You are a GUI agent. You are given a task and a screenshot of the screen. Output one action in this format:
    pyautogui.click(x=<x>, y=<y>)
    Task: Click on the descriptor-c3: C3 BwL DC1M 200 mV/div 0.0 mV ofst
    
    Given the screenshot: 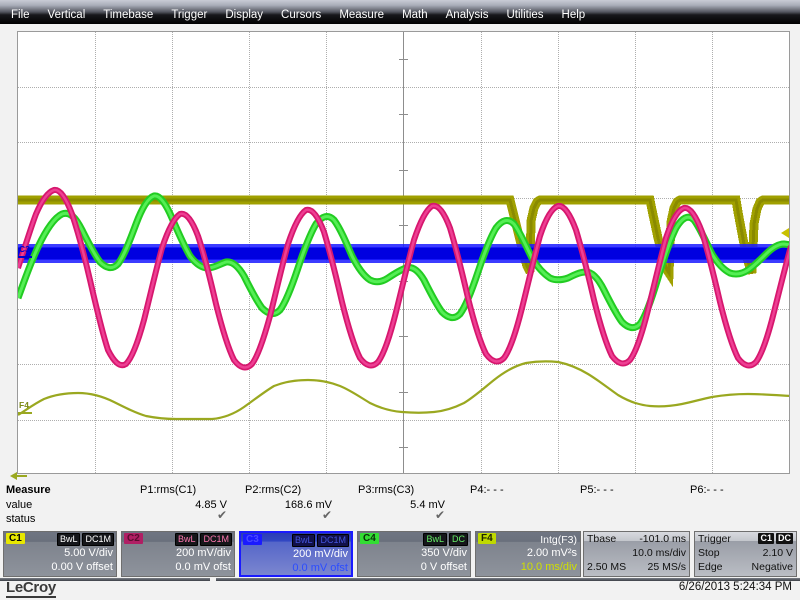 What is the action you would take?
    pyautogui.click(x=296, y=554)
    